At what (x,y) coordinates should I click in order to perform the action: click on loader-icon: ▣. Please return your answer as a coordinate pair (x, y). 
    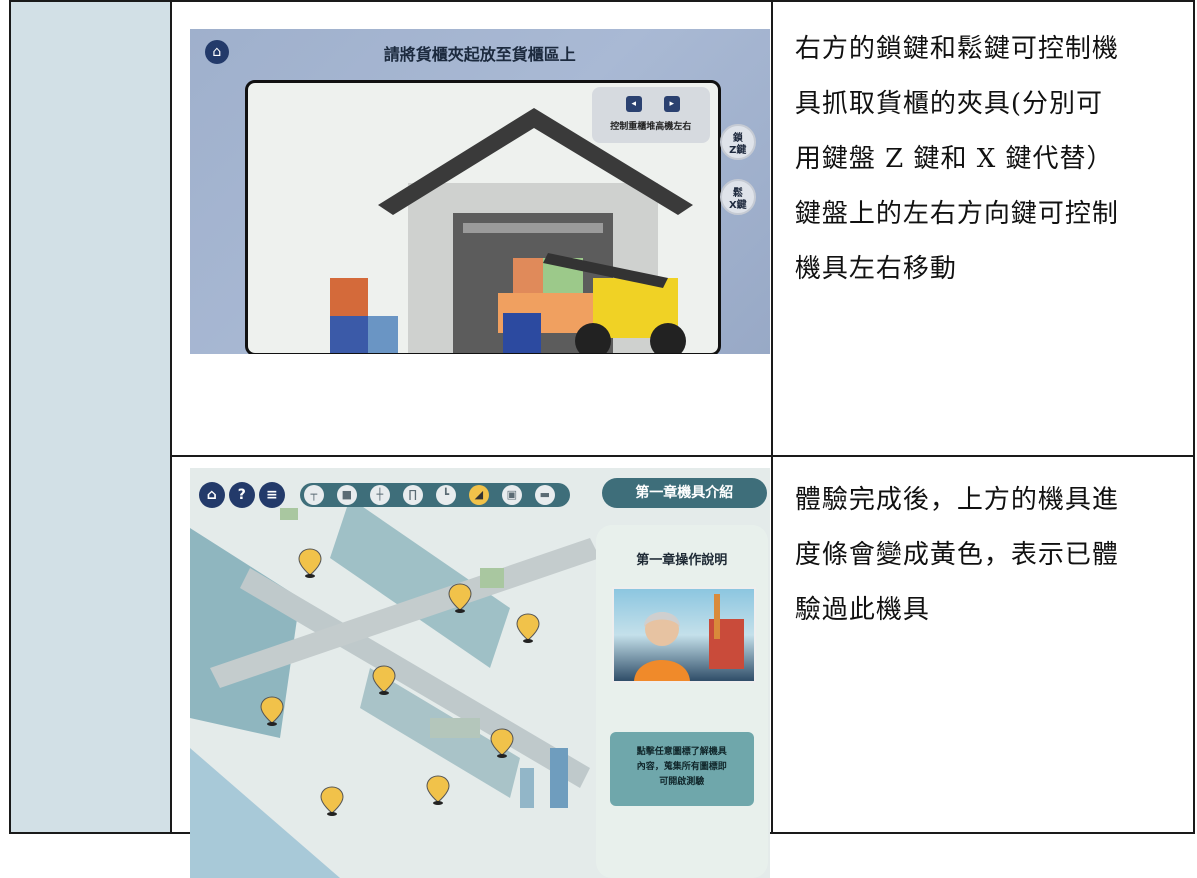
    Looking at the image, I should click on (511, 495).